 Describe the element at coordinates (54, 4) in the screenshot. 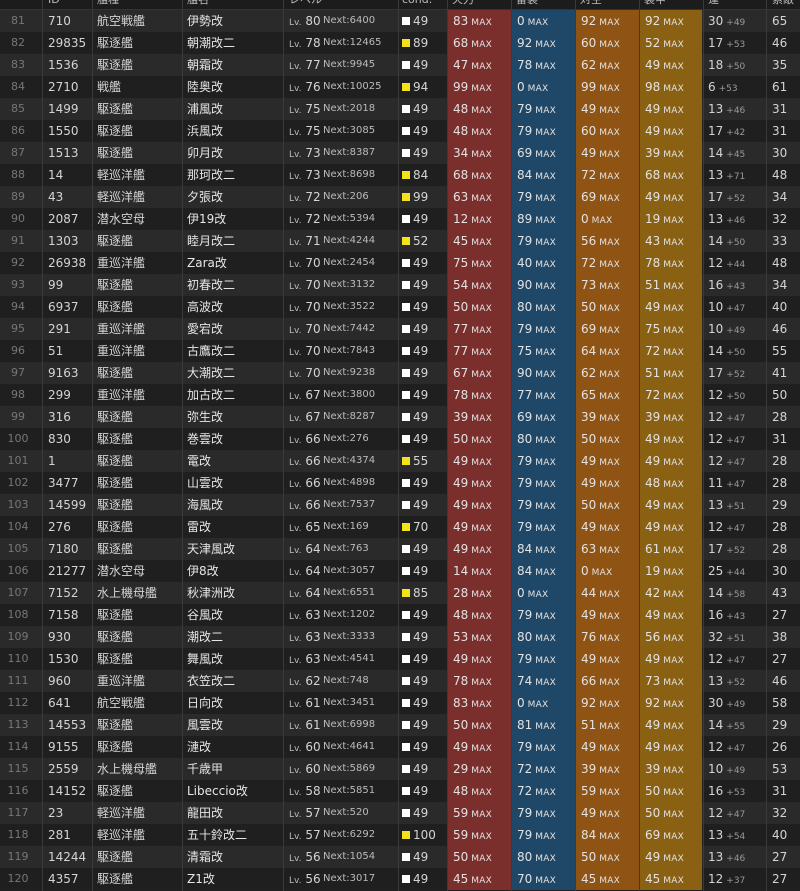

I see `header-id: ID` at that location.